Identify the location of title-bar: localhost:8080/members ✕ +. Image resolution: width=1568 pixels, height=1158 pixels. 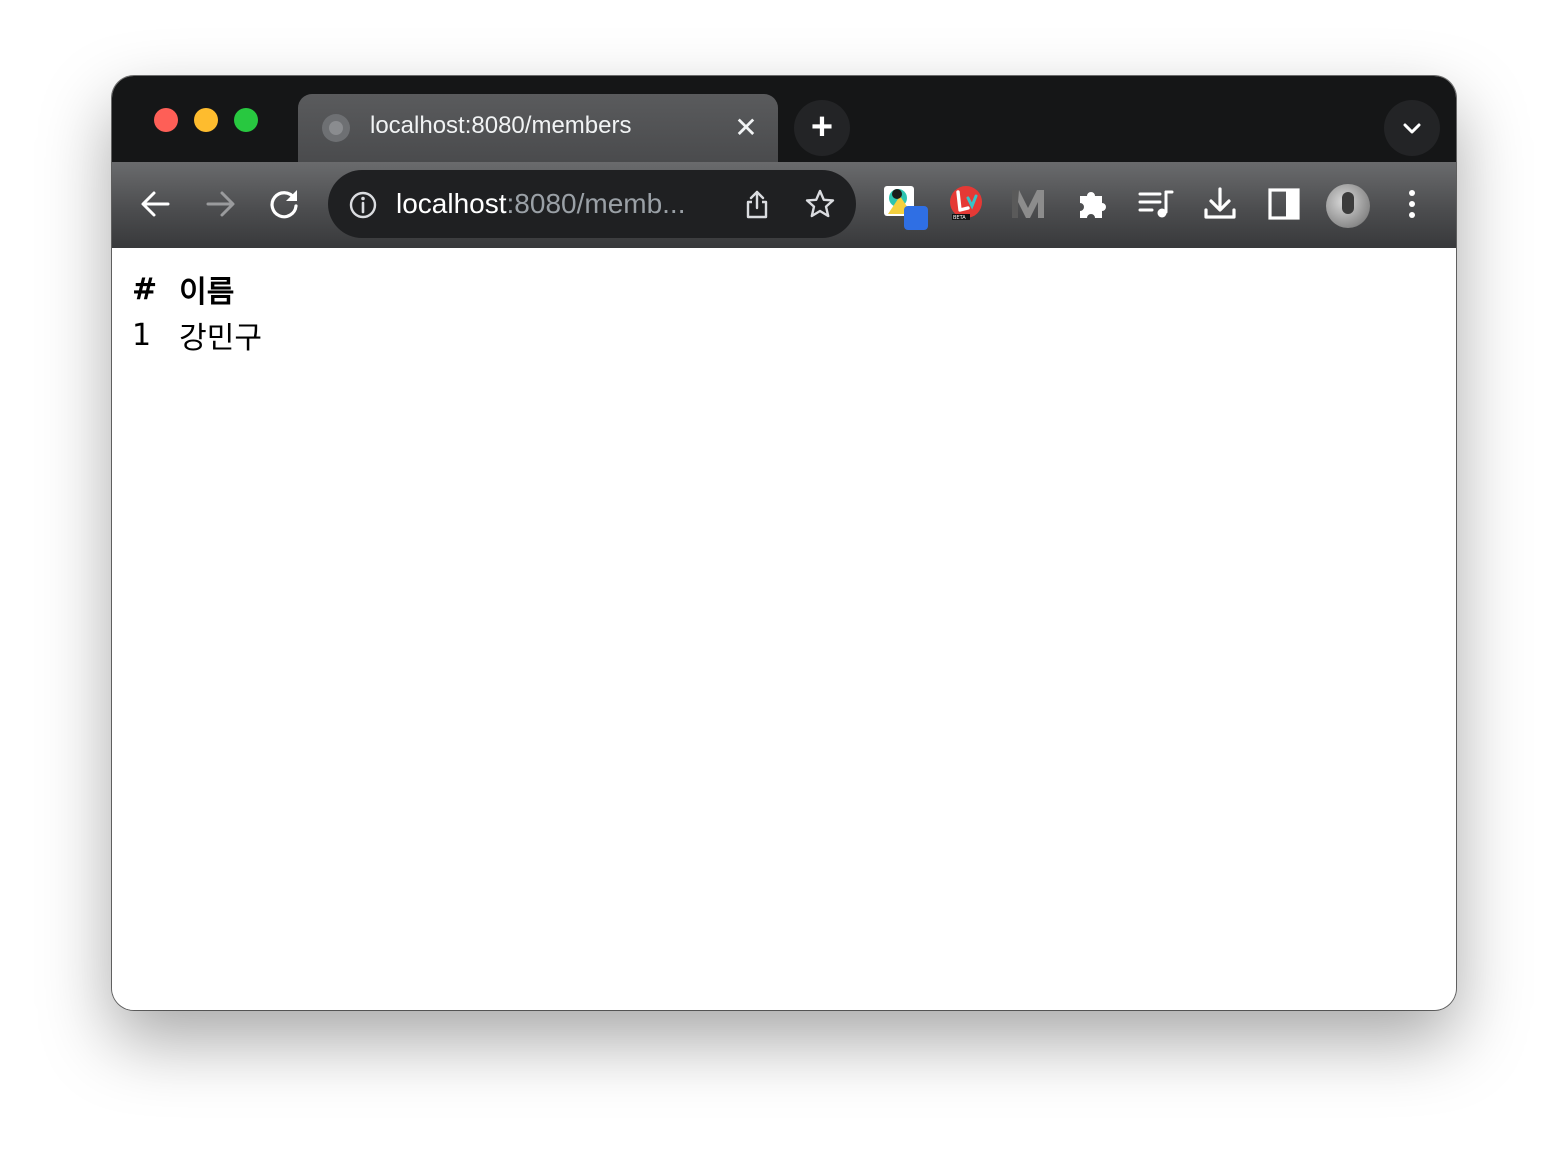
(784, 119).